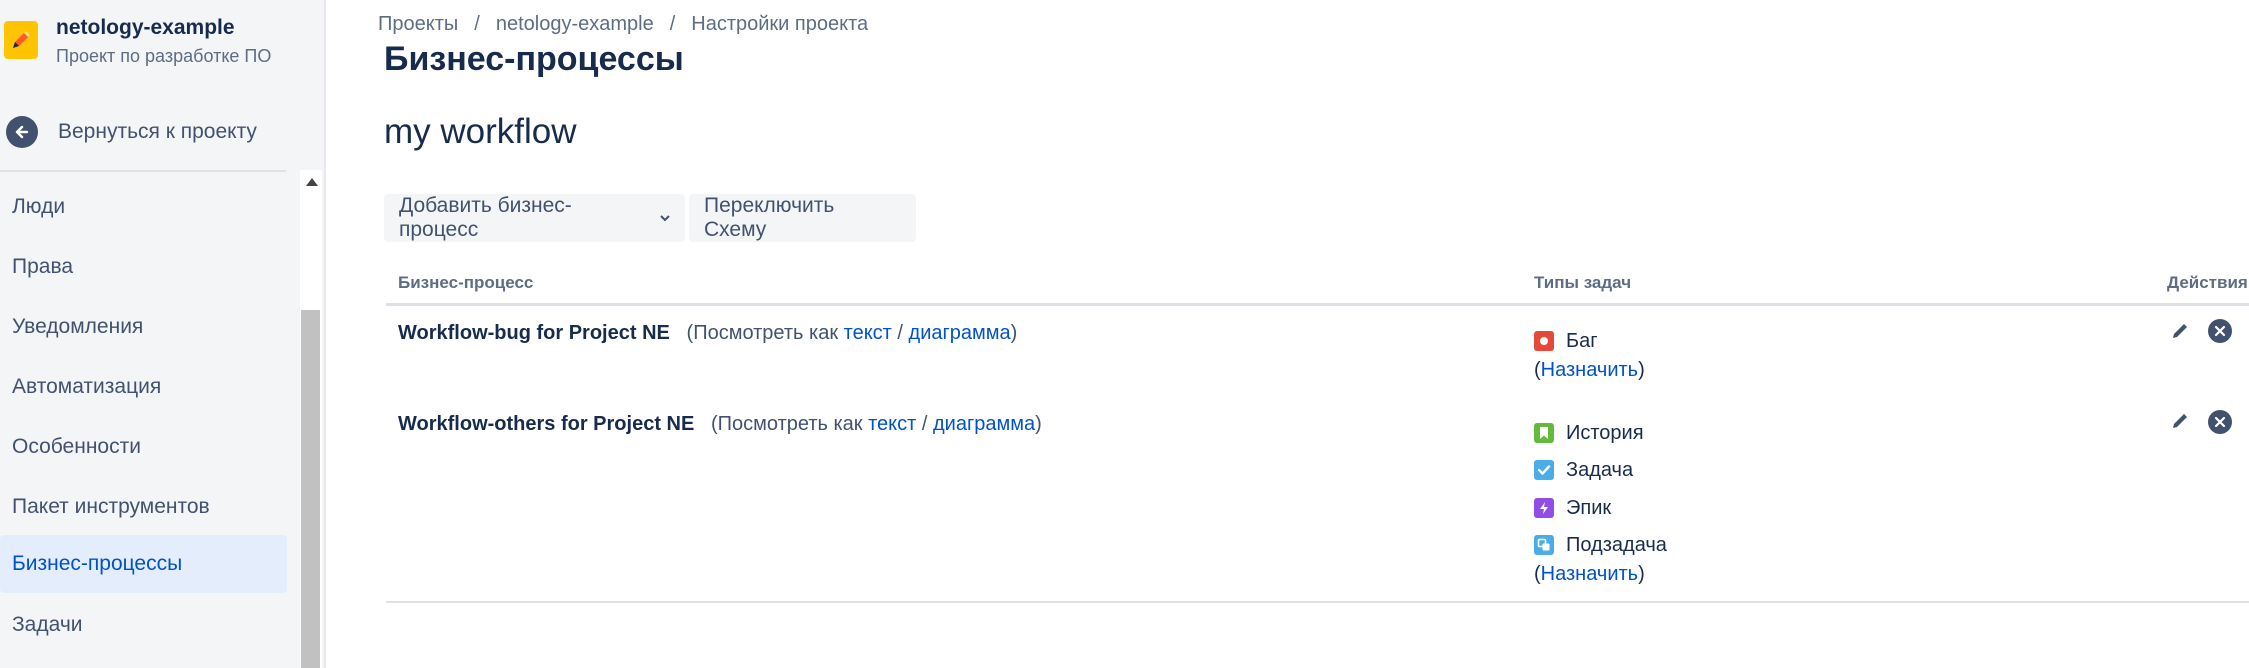 This screenshot has width=2249, height=668. I want to click on issue-type-item: Задача, so click(1583, 470).